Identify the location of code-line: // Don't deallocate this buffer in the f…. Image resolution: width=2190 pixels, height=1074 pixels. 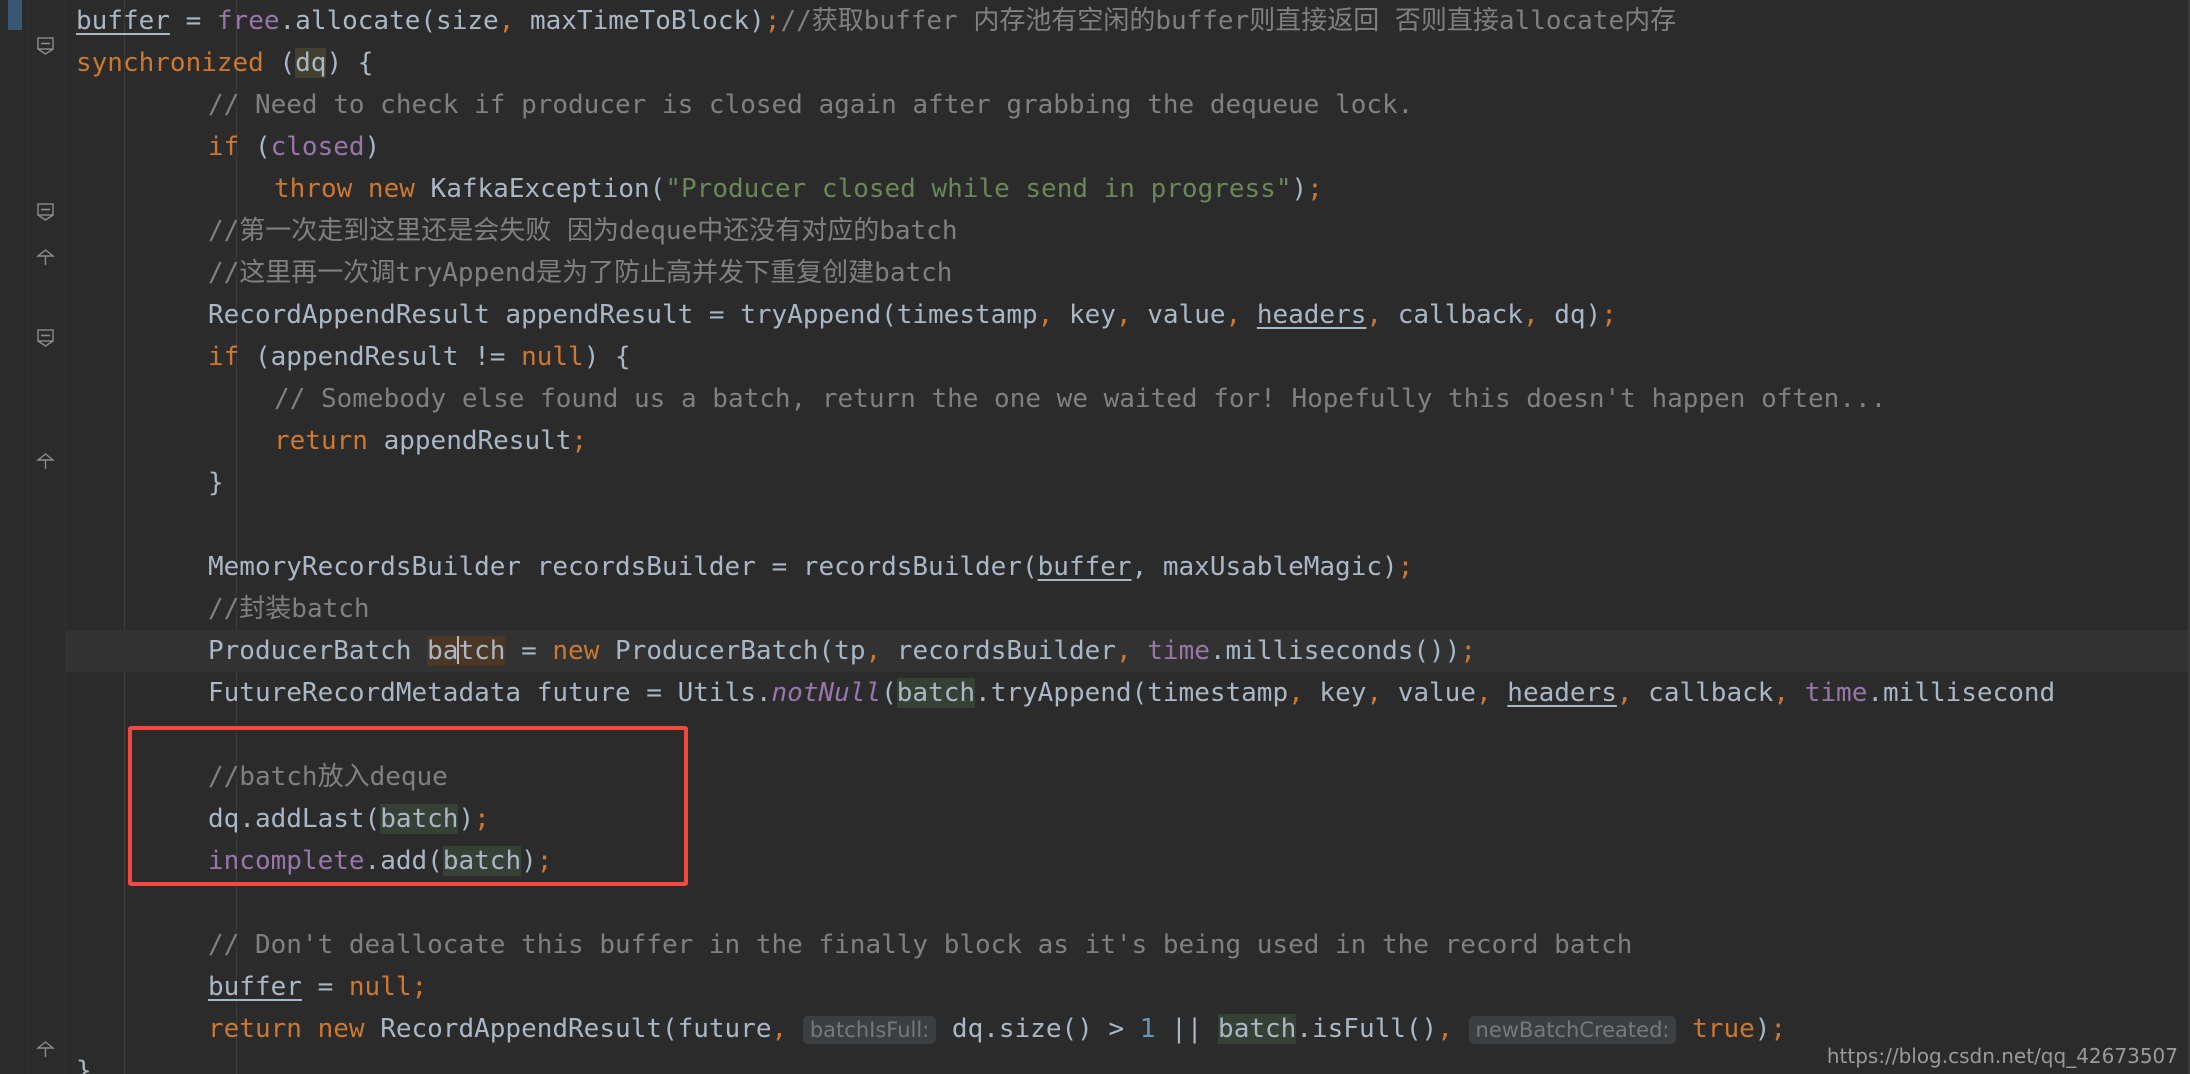
(1128, 945).